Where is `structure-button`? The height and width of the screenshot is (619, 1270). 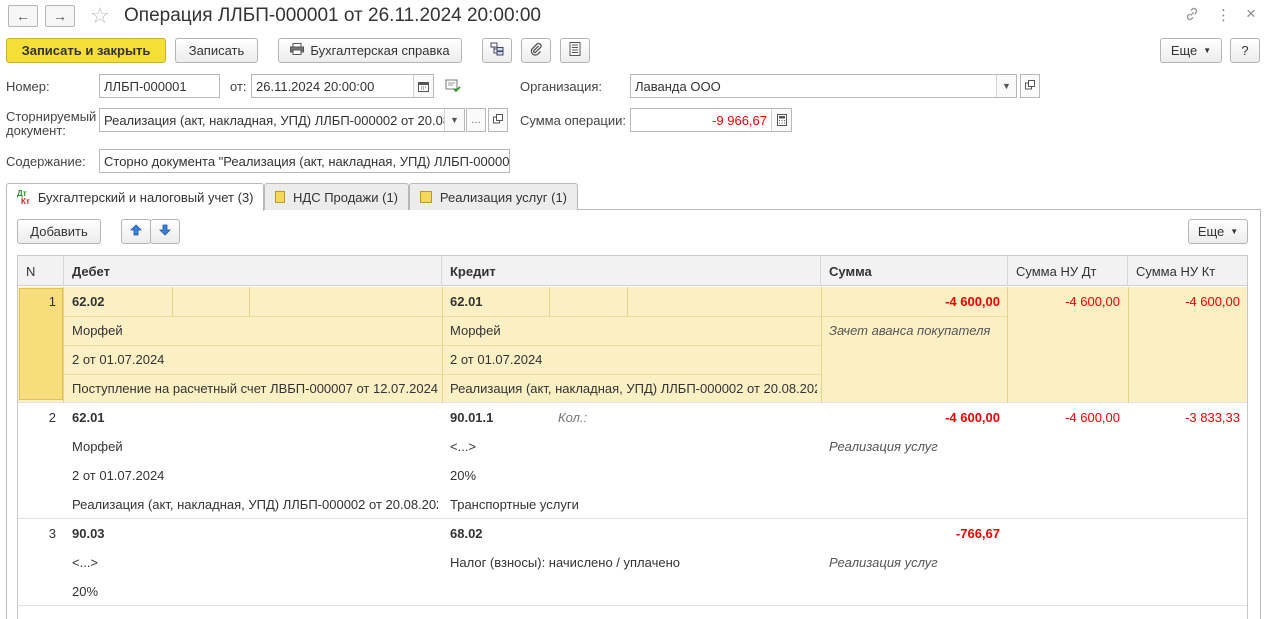
structure-button is located at coordinates (497, 50).